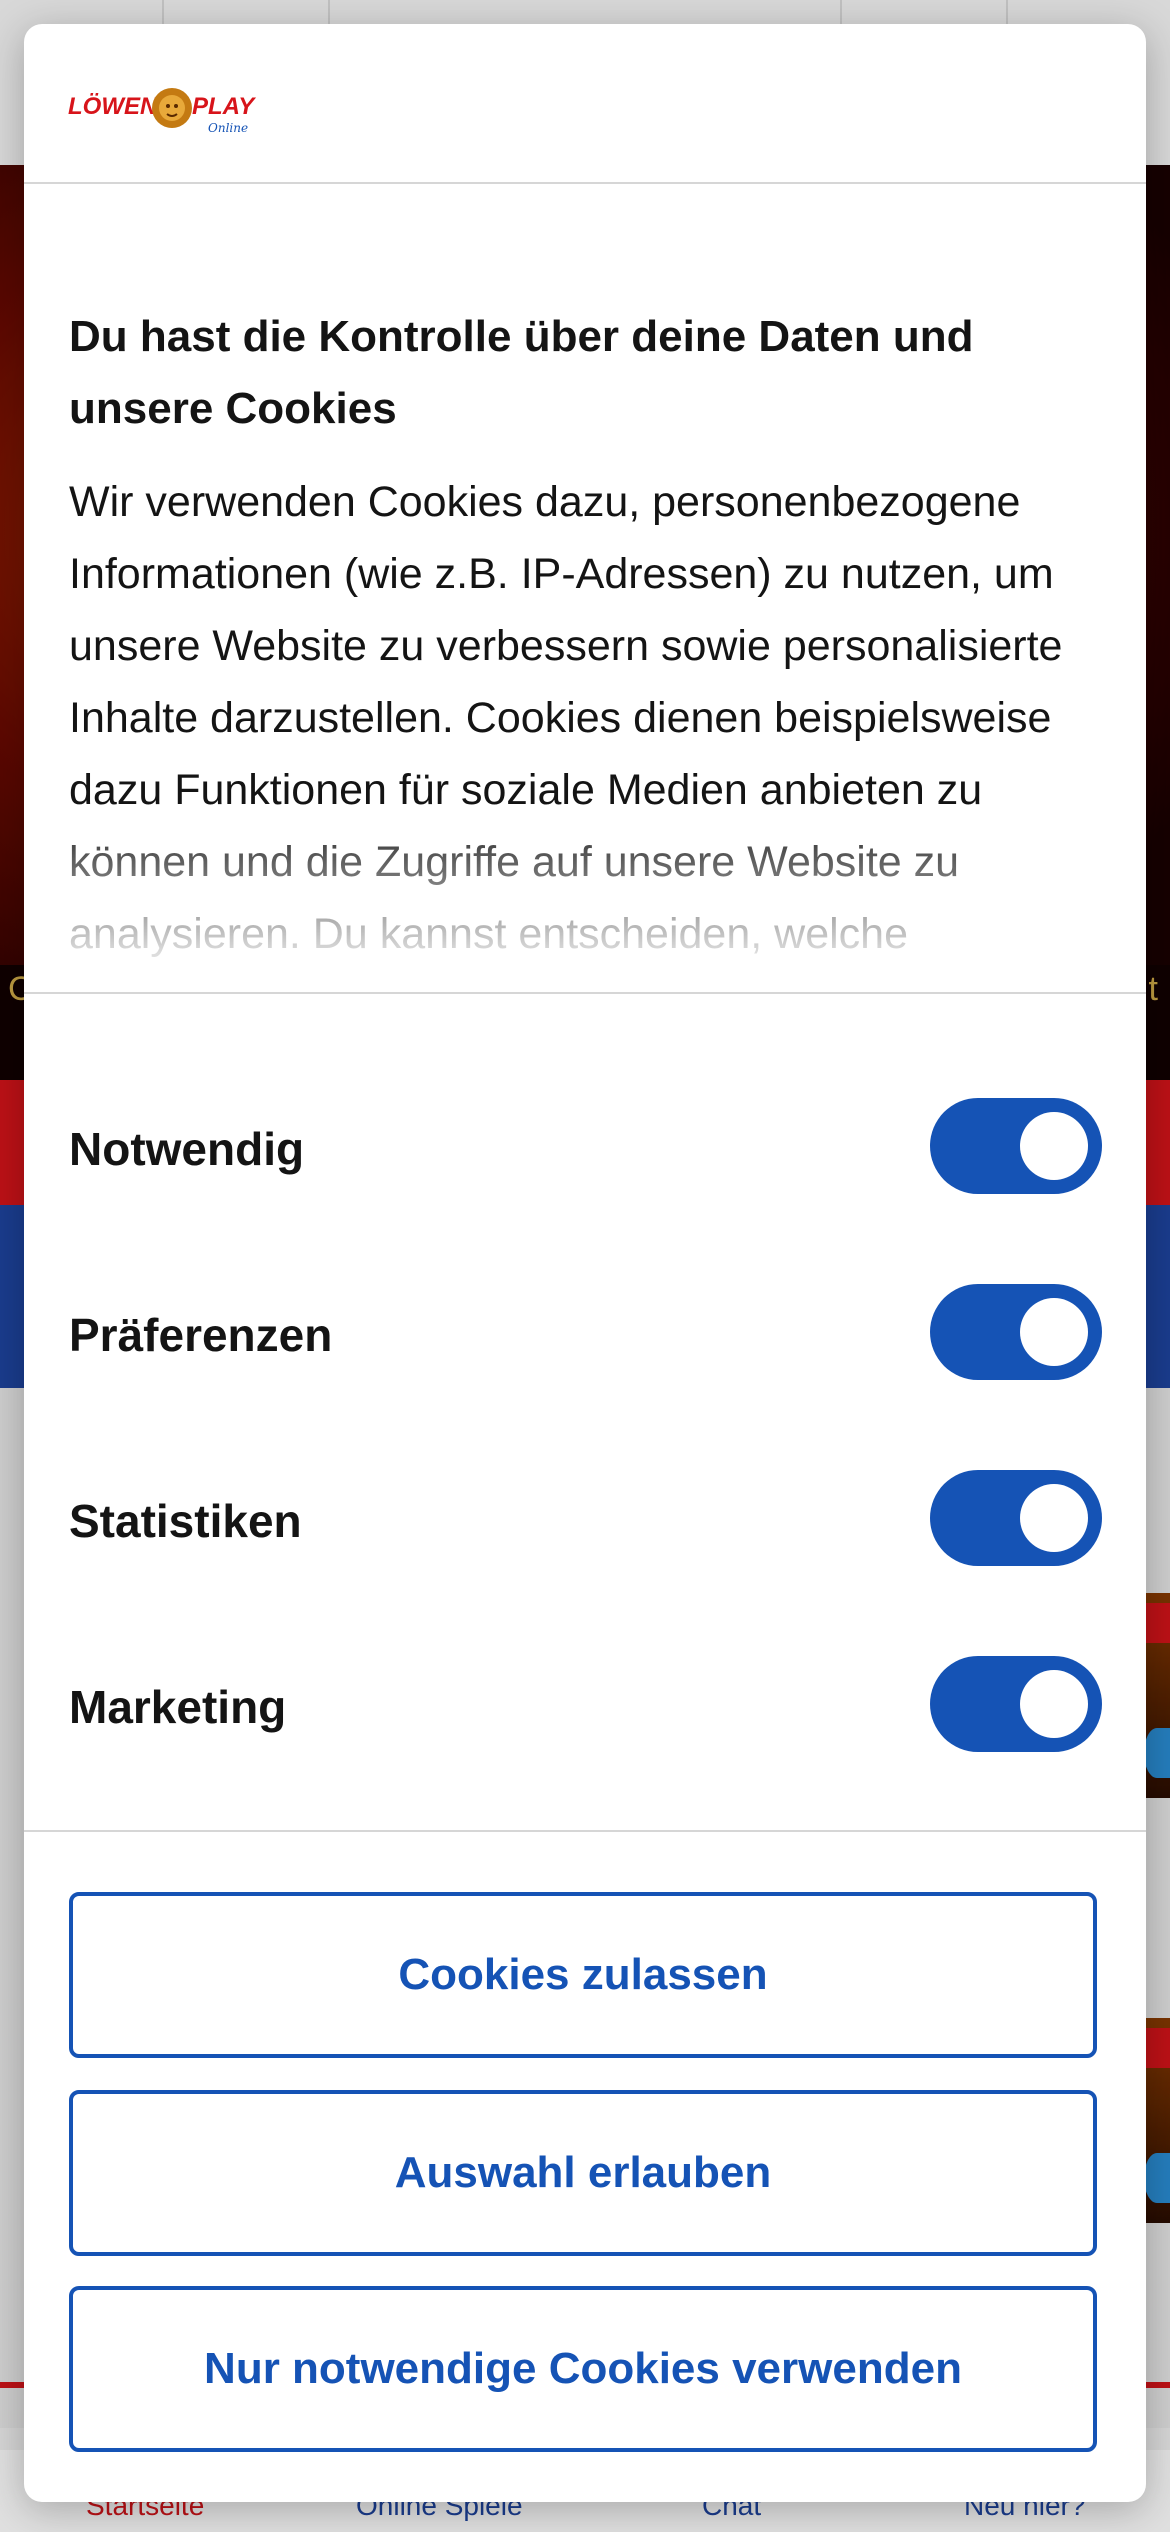  Describe the element at coordinates (228, 128) in the screenshot. I see `logo-sub: Online` at that location.